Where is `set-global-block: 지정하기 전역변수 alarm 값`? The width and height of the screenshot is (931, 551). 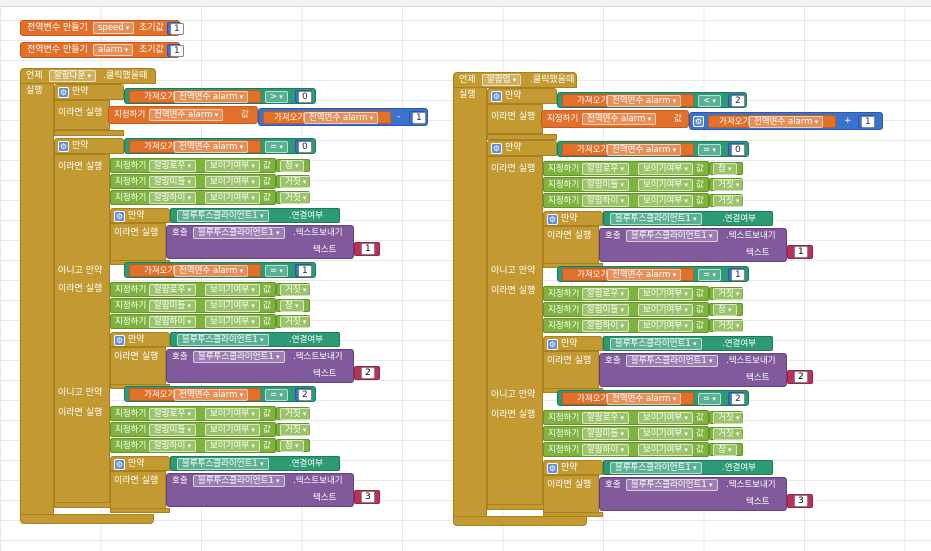
set-global-block: 지정하기 전역변수 alarm 값 is located at coordinates (183, 115).